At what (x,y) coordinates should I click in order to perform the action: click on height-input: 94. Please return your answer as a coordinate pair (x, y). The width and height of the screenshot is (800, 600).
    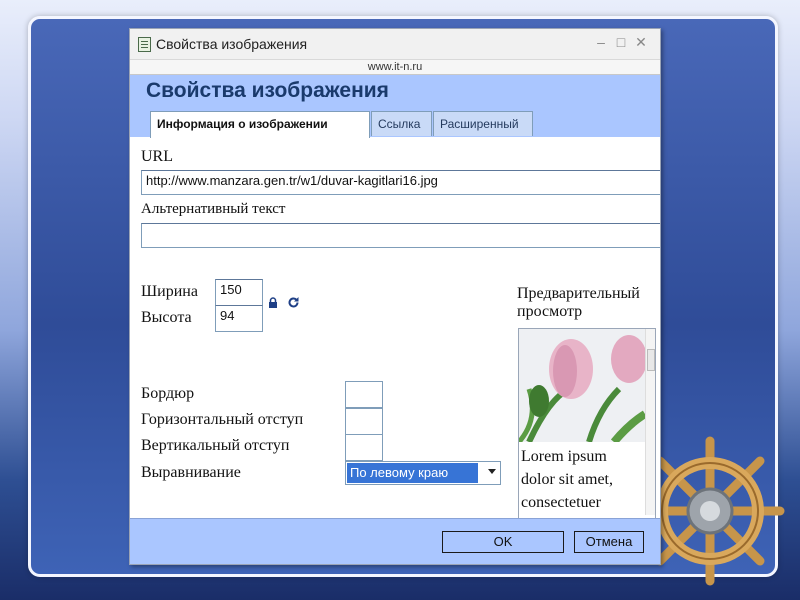
    Looking at the image, I should click on (239, 318).